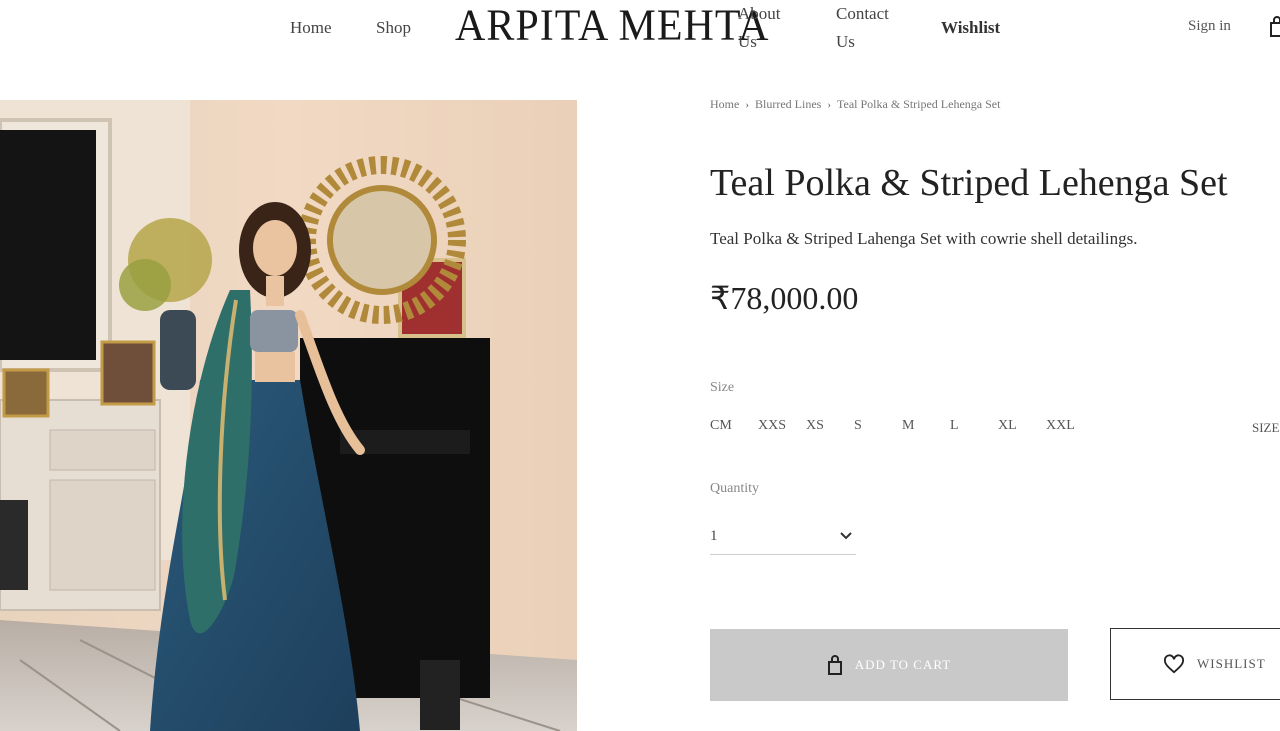 The image size is (1280, 731). I want to click on nav-about-us: About Us, so click(768, 28).